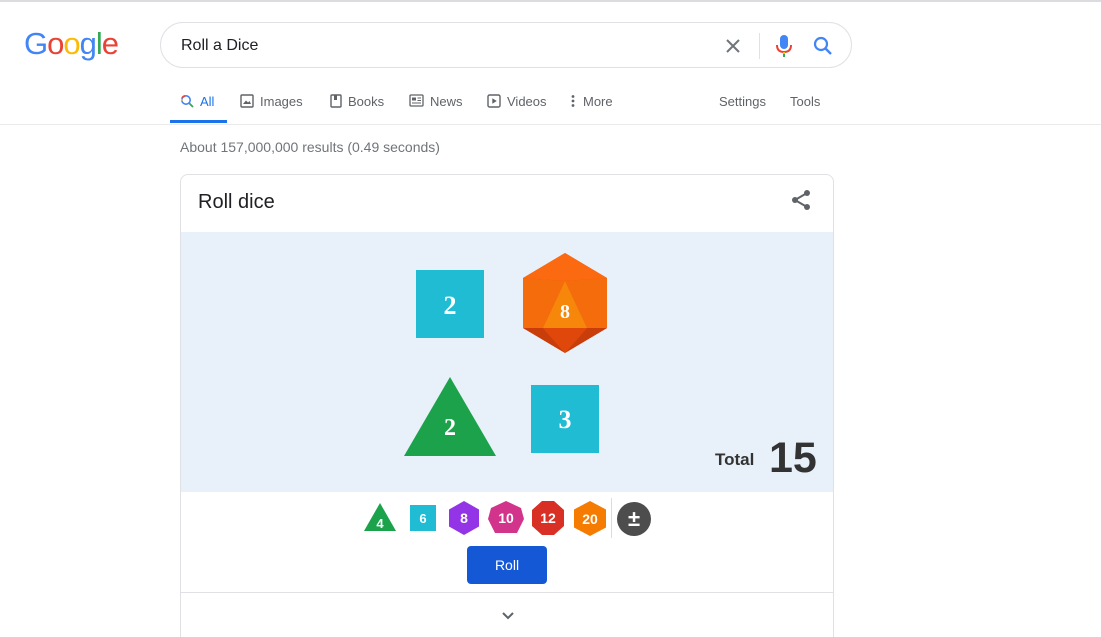  I want to click on die-d4: 2, so click(450, 417).